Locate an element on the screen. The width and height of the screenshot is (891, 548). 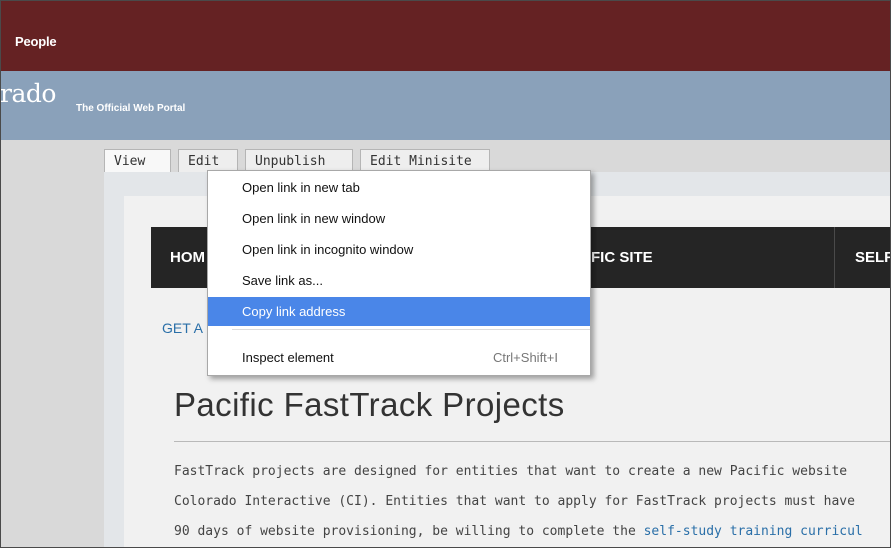
tab-edit-minisite: Edit Minisite is located at coordinates (425, 160).